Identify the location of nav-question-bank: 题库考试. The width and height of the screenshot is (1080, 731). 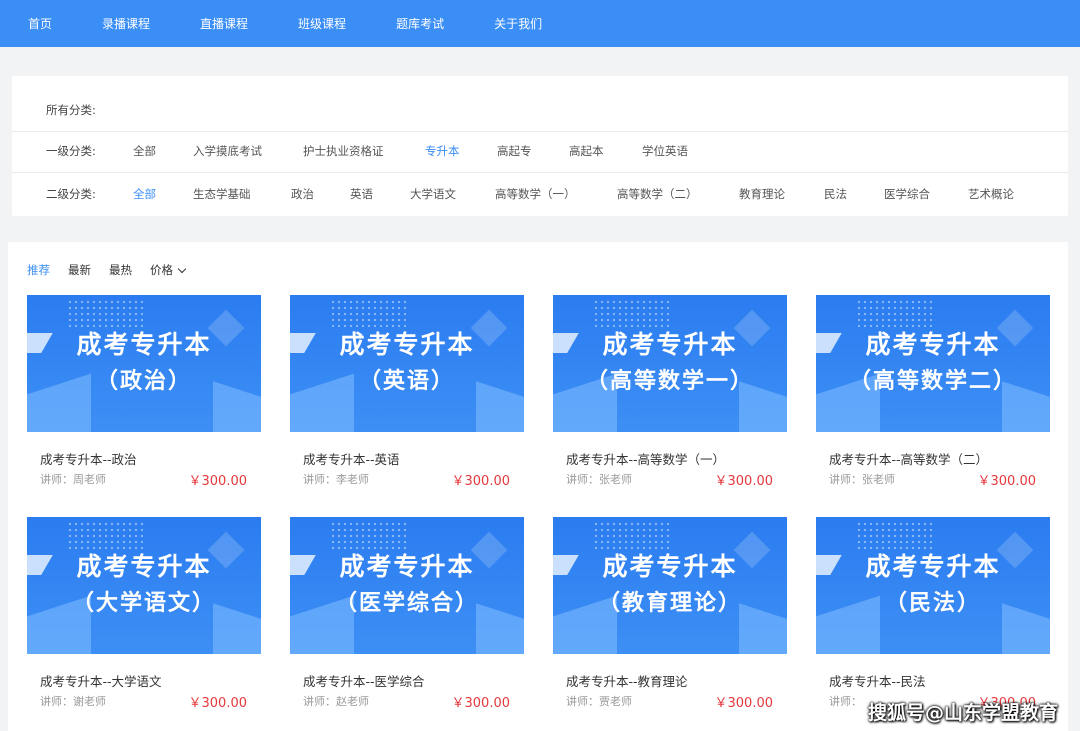
(420, 23).